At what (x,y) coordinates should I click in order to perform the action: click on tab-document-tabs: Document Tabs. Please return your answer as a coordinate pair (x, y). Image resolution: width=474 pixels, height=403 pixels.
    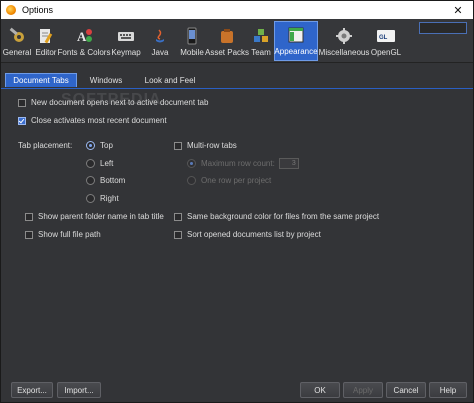
    Looking at the image, I should click on (41, 80).